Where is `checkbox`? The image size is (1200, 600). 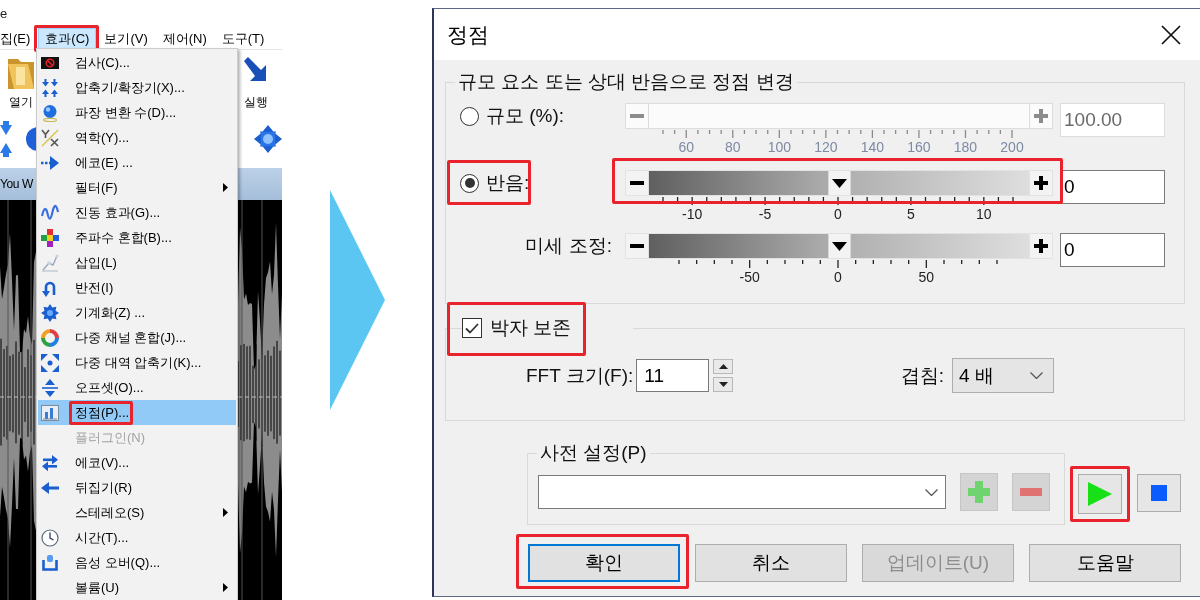 checkbox is located at coordinates (472, 328).